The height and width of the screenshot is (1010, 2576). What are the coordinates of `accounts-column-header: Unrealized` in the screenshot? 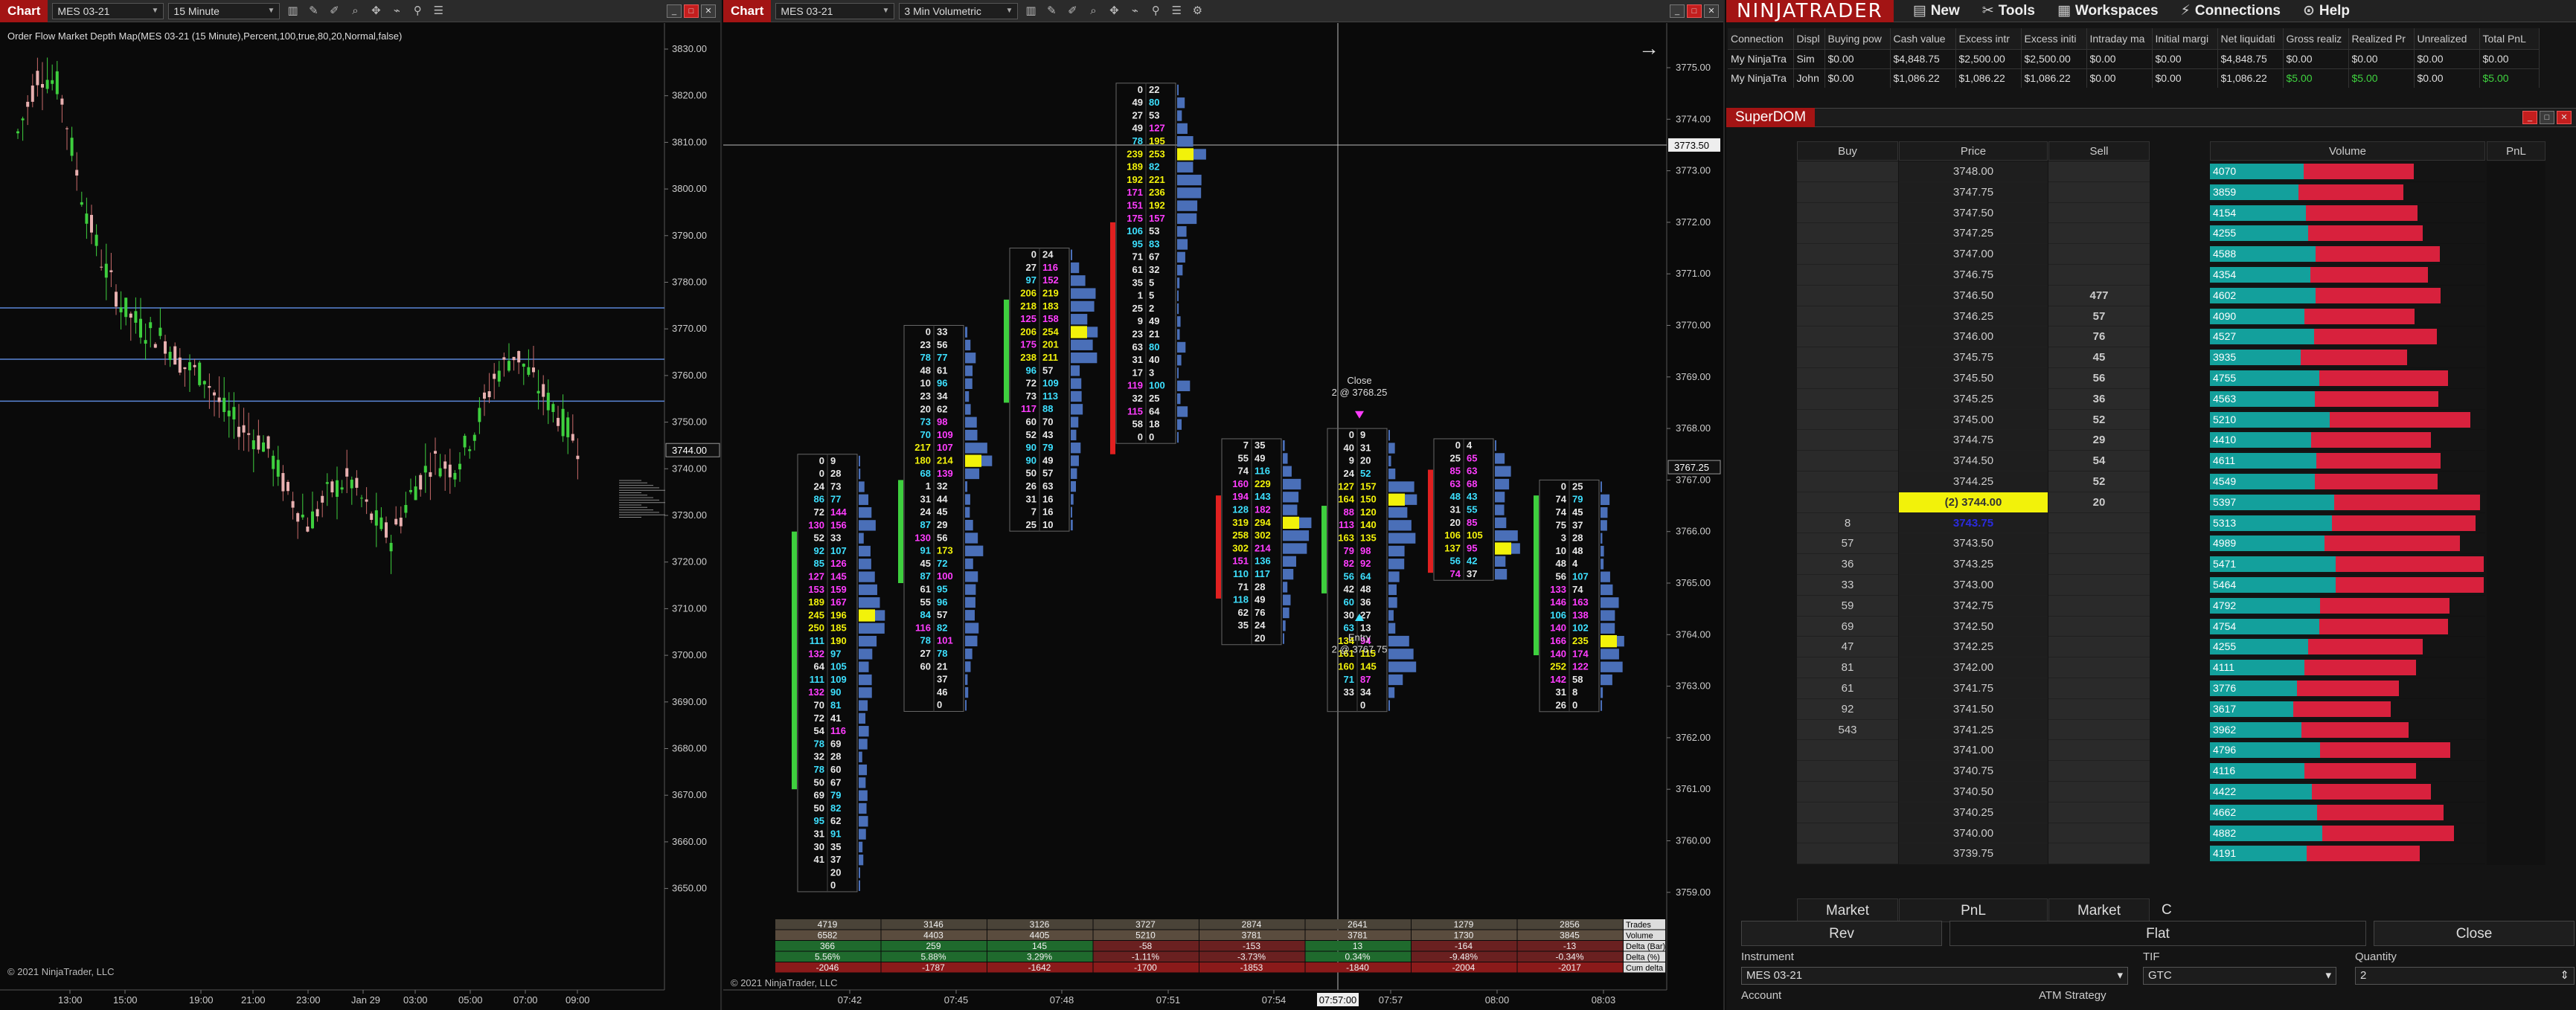 It's located at (2447, 38).